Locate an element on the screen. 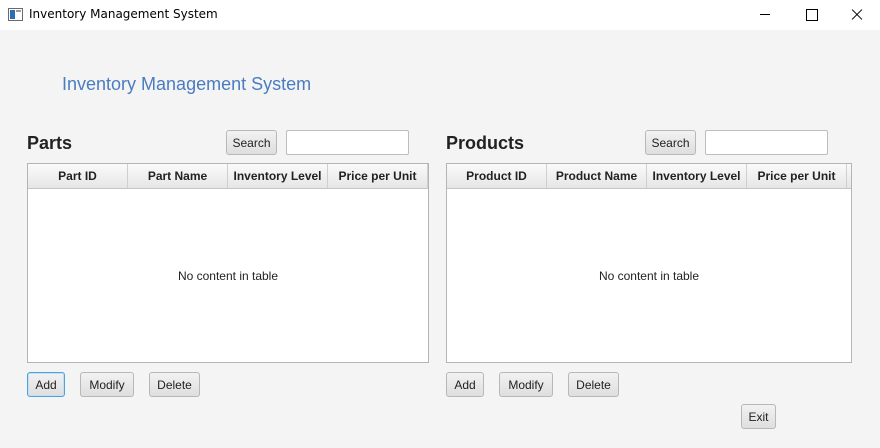 Image resolution: width=880 pixels, height=448 pixels. products-modify-button: Modify is located at coordinates (526, 384).